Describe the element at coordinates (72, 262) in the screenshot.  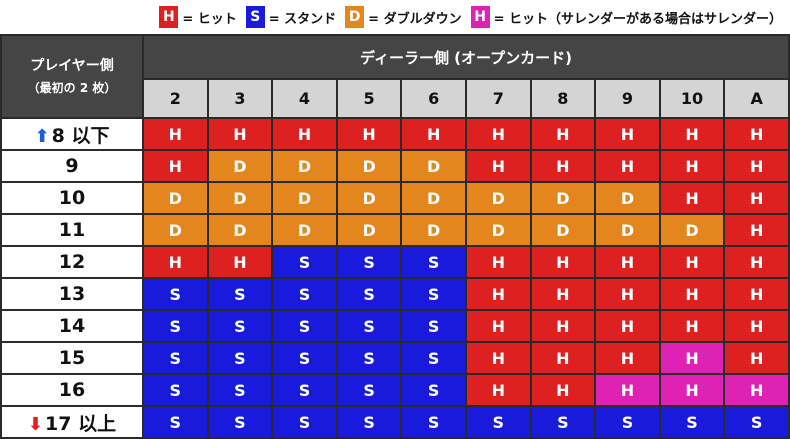
I see `player-hand-text: 12` at that location.